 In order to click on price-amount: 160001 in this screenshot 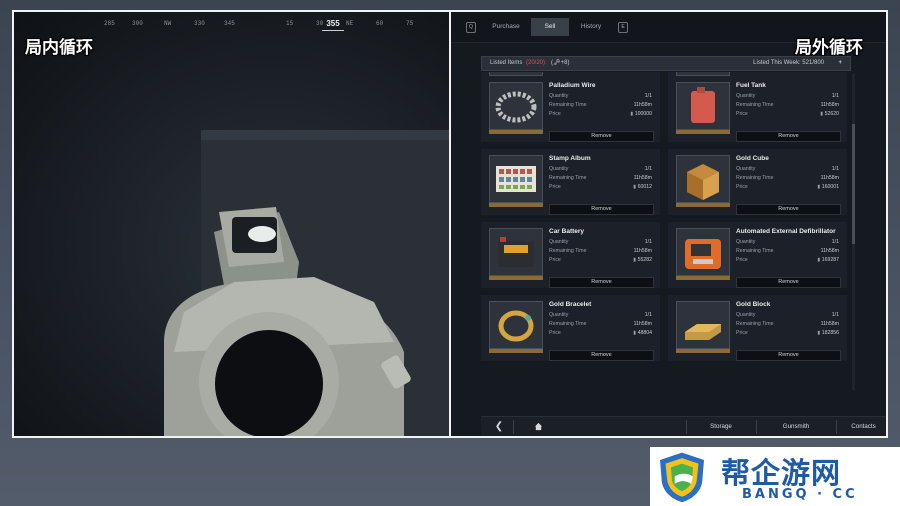, I will do `click(830, 187)`.